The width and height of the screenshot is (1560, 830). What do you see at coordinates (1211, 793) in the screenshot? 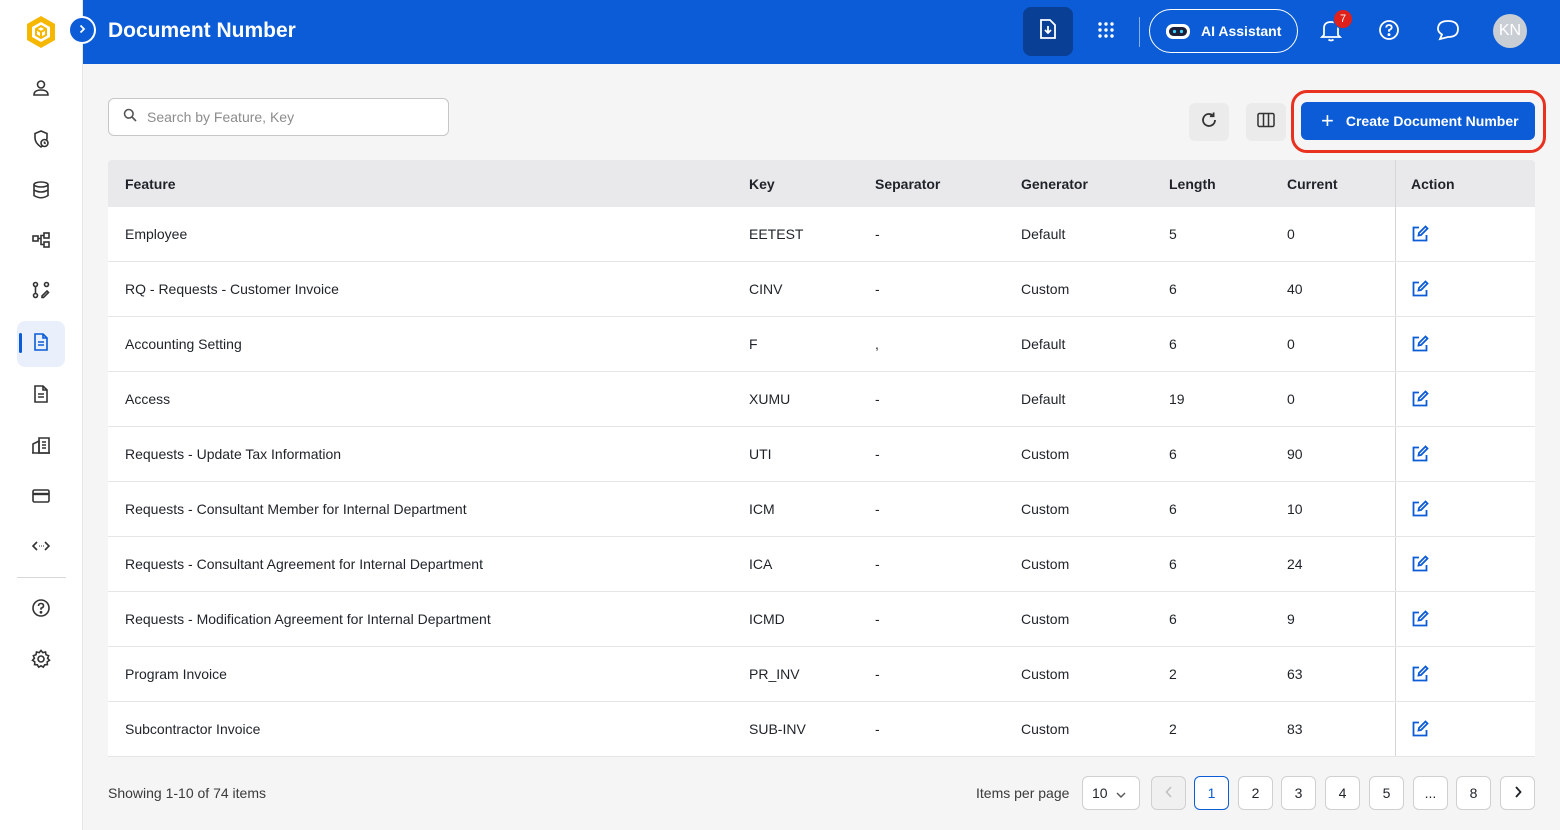
I see `page-button: 1` at bounding box center [1211, 793].